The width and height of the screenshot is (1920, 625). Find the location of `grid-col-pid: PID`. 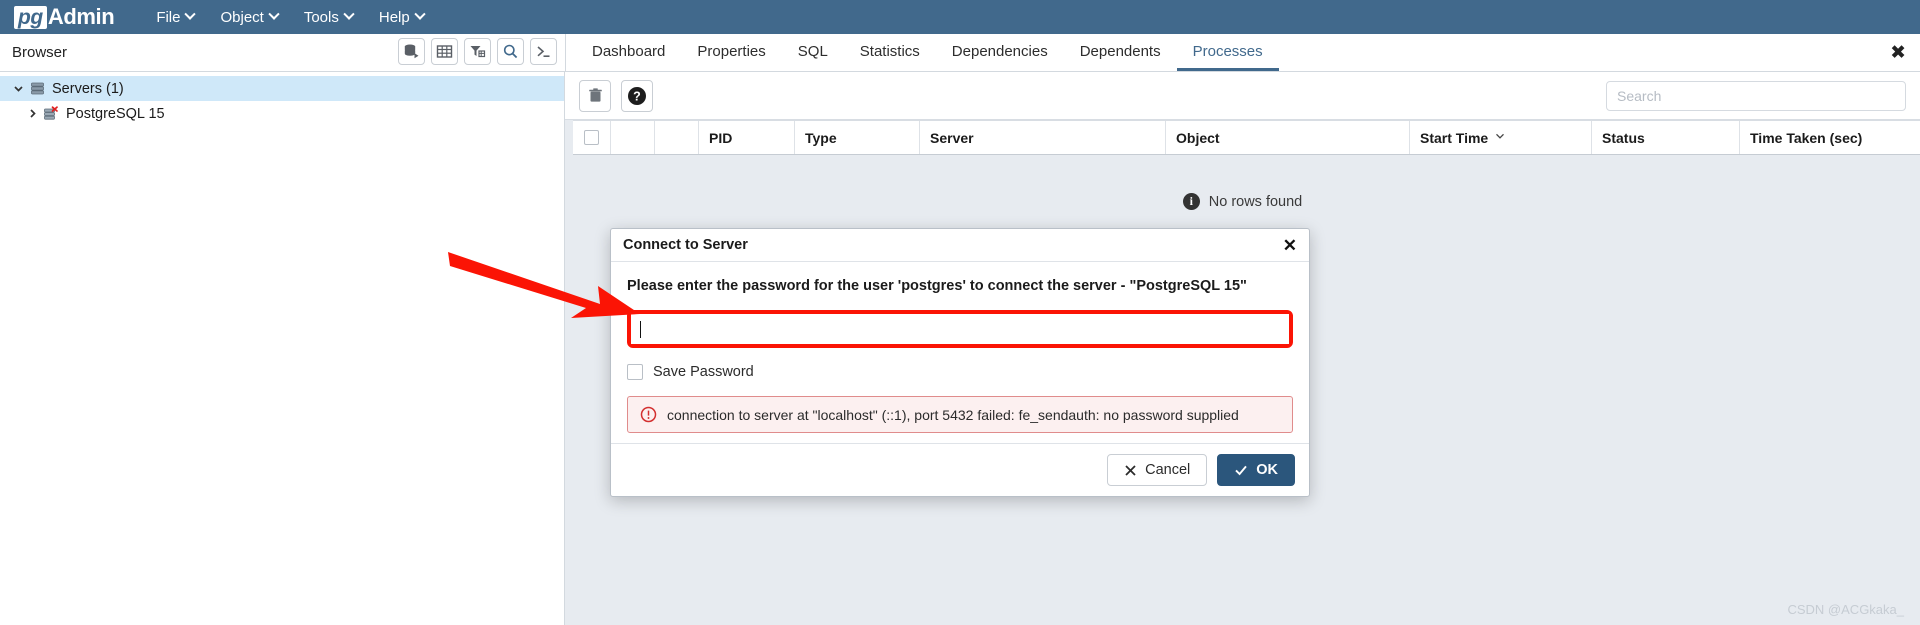

grid-col-pid: PID is located at coordinates (747, 137).